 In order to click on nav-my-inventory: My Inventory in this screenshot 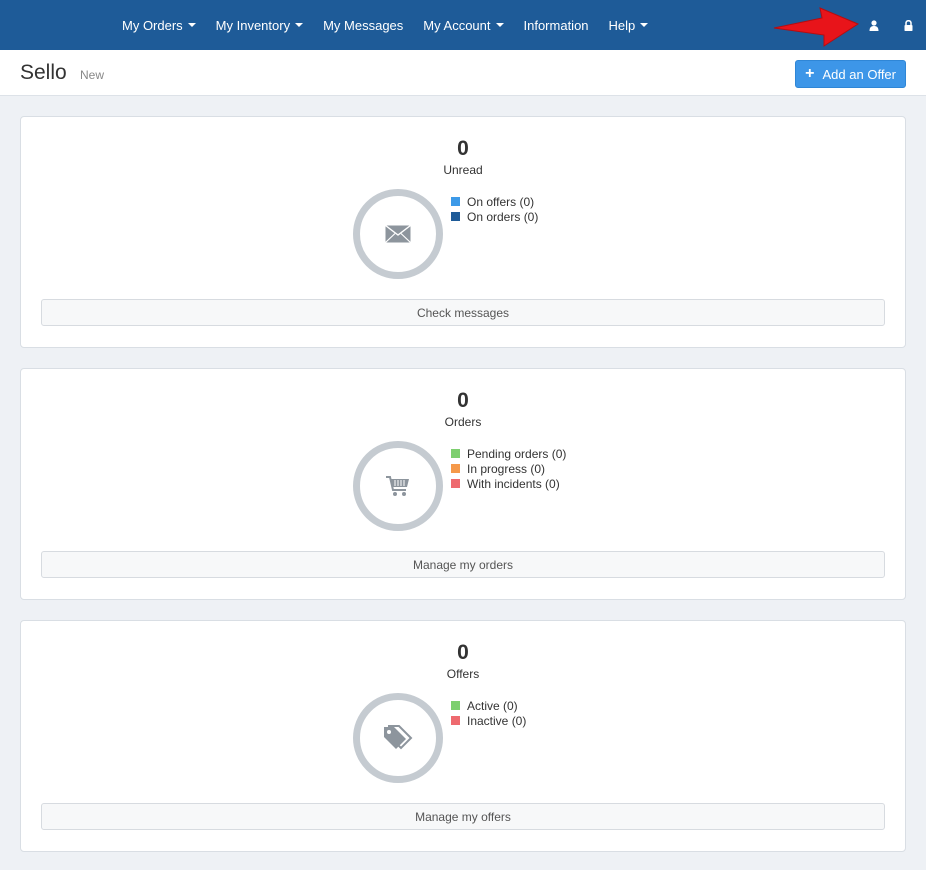, I will do `click(259, 25)`.